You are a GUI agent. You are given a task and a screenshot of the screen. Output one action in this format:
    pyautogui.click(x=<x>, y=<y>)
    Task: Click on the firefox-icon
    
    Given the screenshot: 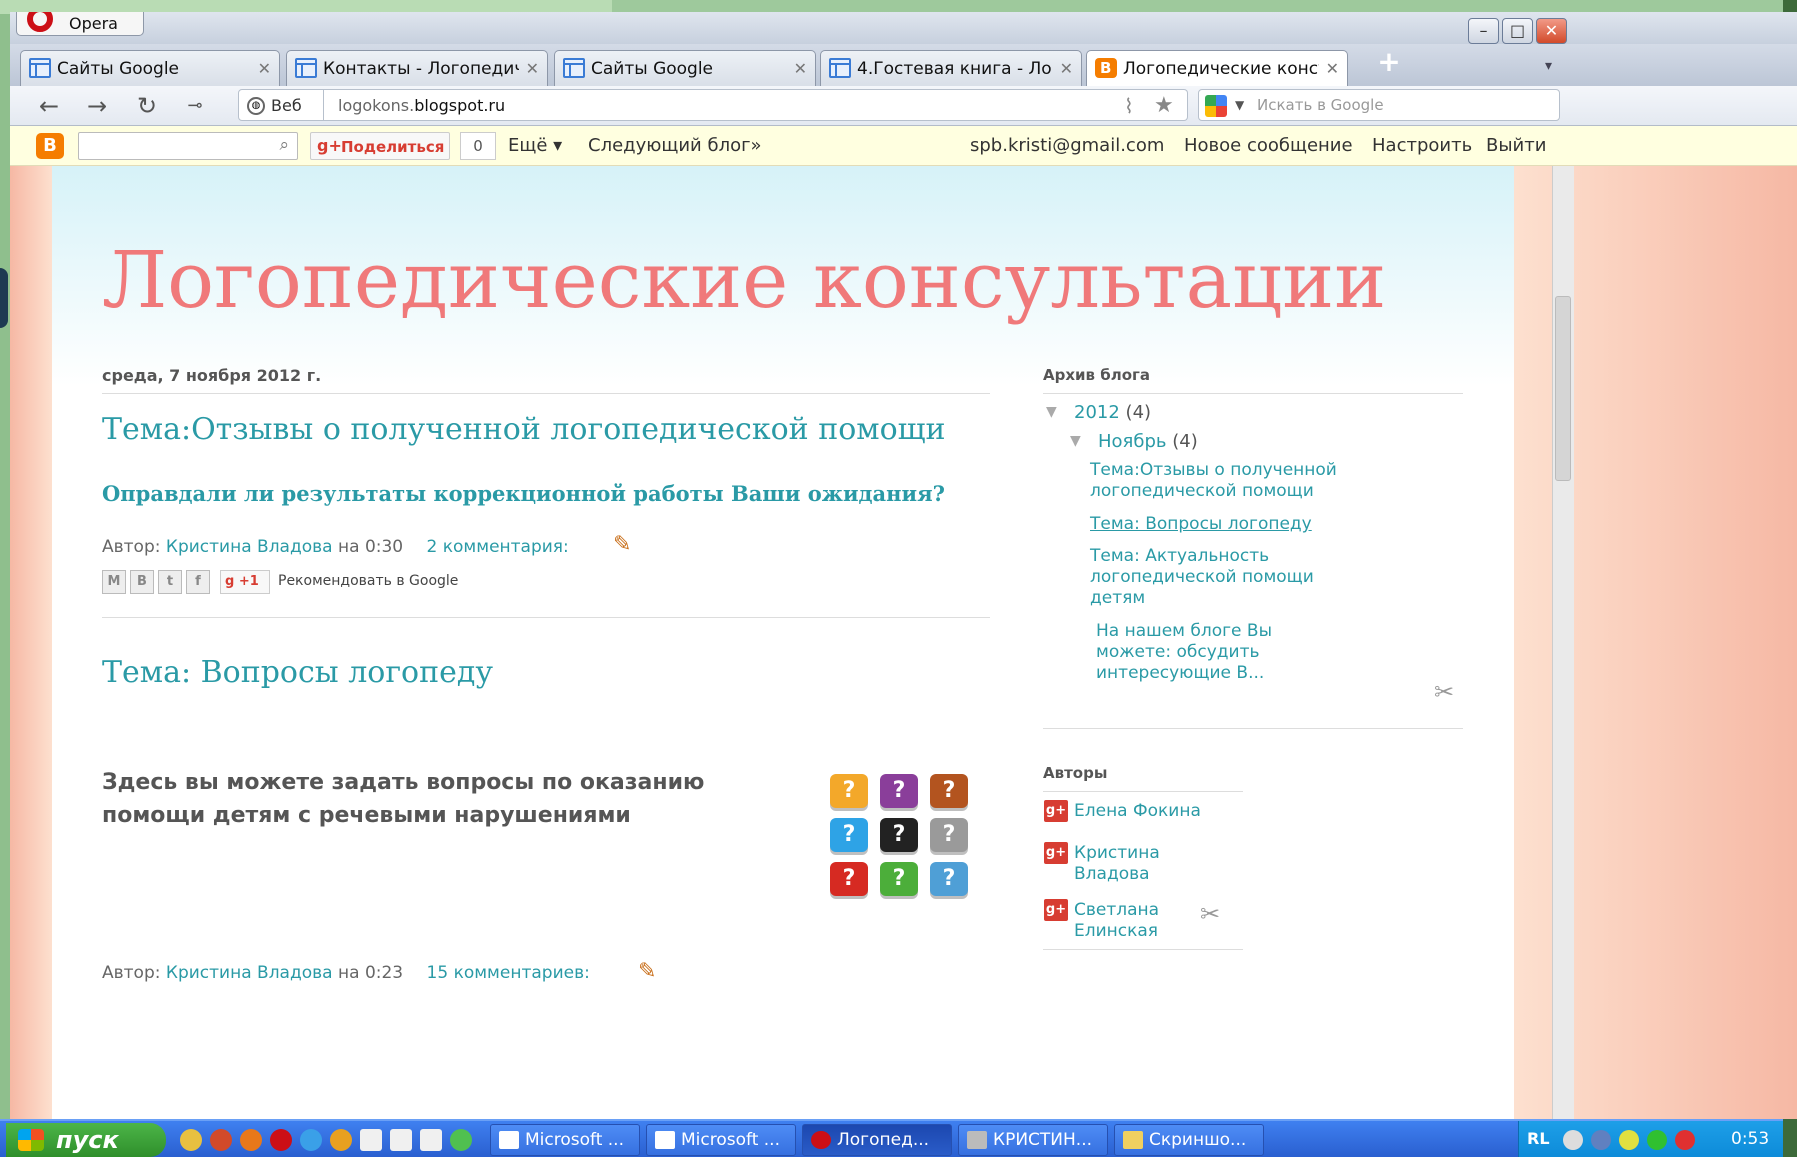 What is the action you would take?
    pyautogui.click(x=251, y=1140)
    